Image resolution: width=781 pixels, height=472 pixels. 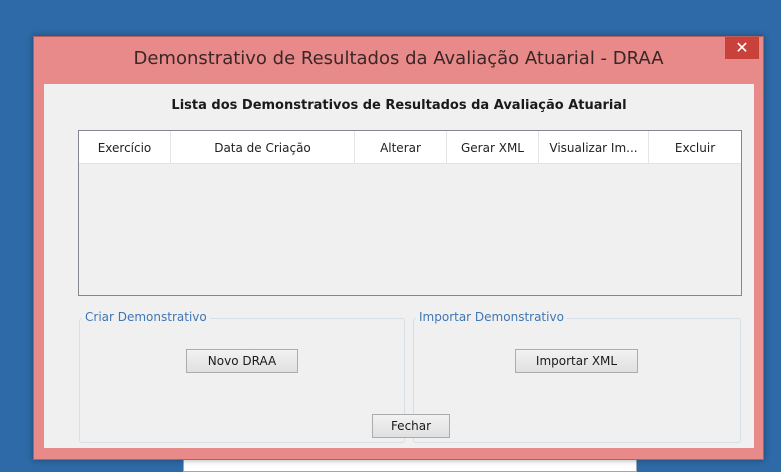 What do you see at coordinates (576, 361) in the screenshot?
I see `importar-xml-button: Importar XML` at bounding box center [576, 361].